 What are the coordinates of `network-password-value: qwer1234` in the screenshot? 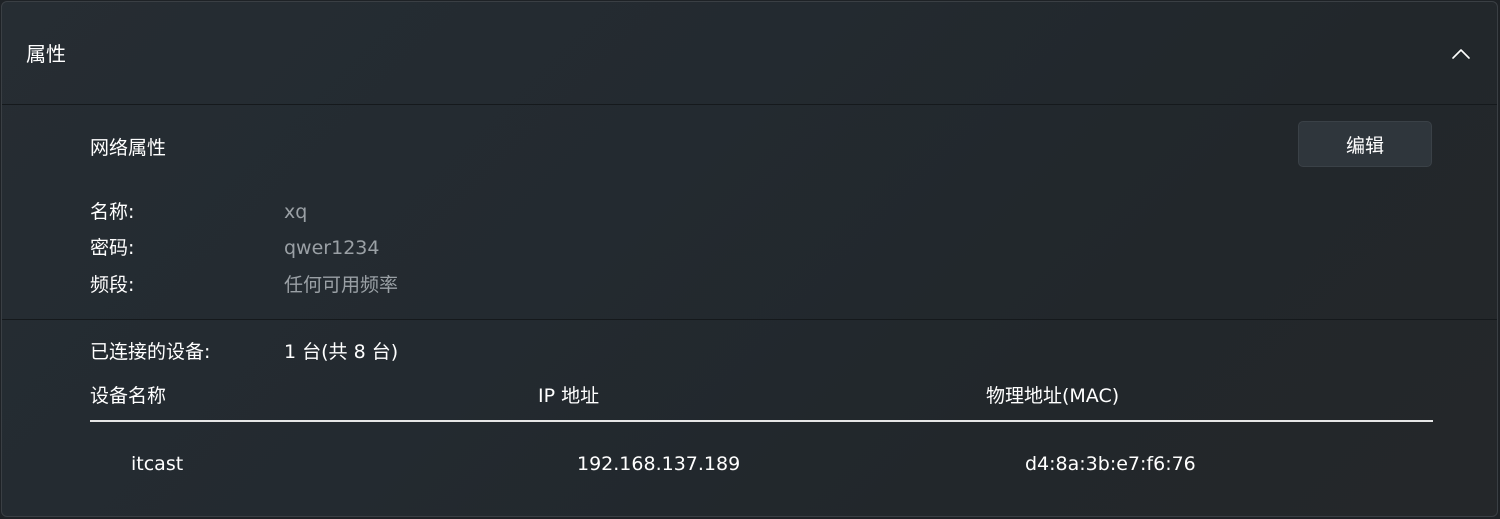 It's located at (332, 248).